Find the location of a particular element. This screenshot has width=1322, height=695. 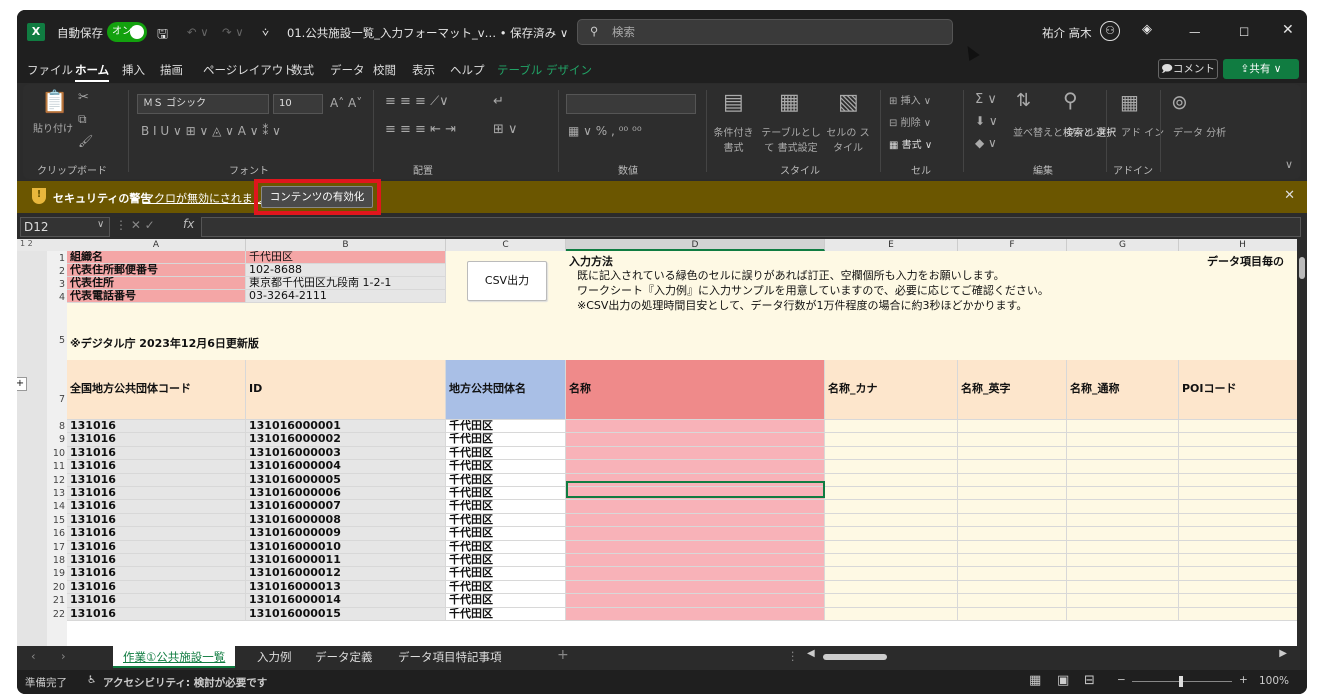

align-horizontal-icons: ≡ ≡ ≡ ⇤ ⇥ is located at coordinates (420, 129).